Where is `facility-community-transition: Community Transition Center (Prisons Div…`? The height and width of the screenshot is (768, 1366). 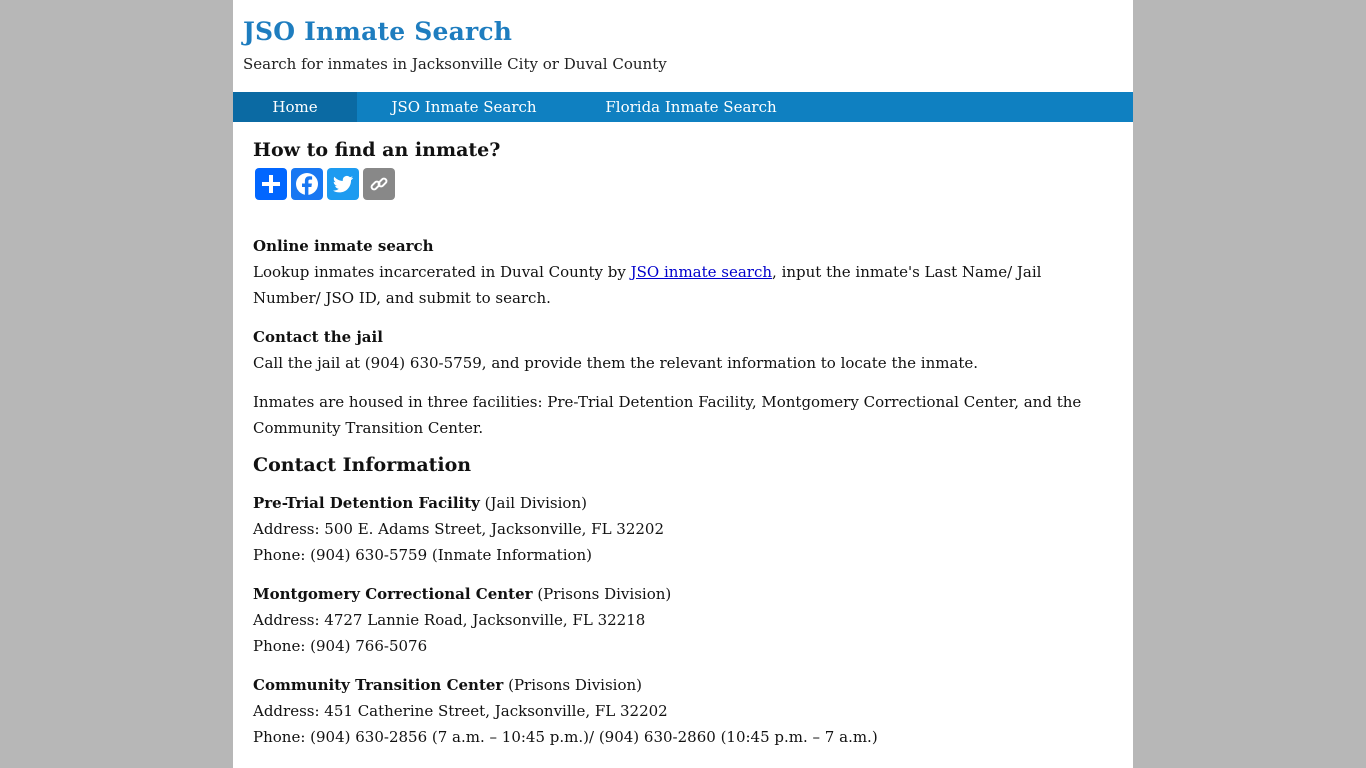
facility-community-transition: Community Transition Center (Prisons Div… is located at coordinates (683, 711).